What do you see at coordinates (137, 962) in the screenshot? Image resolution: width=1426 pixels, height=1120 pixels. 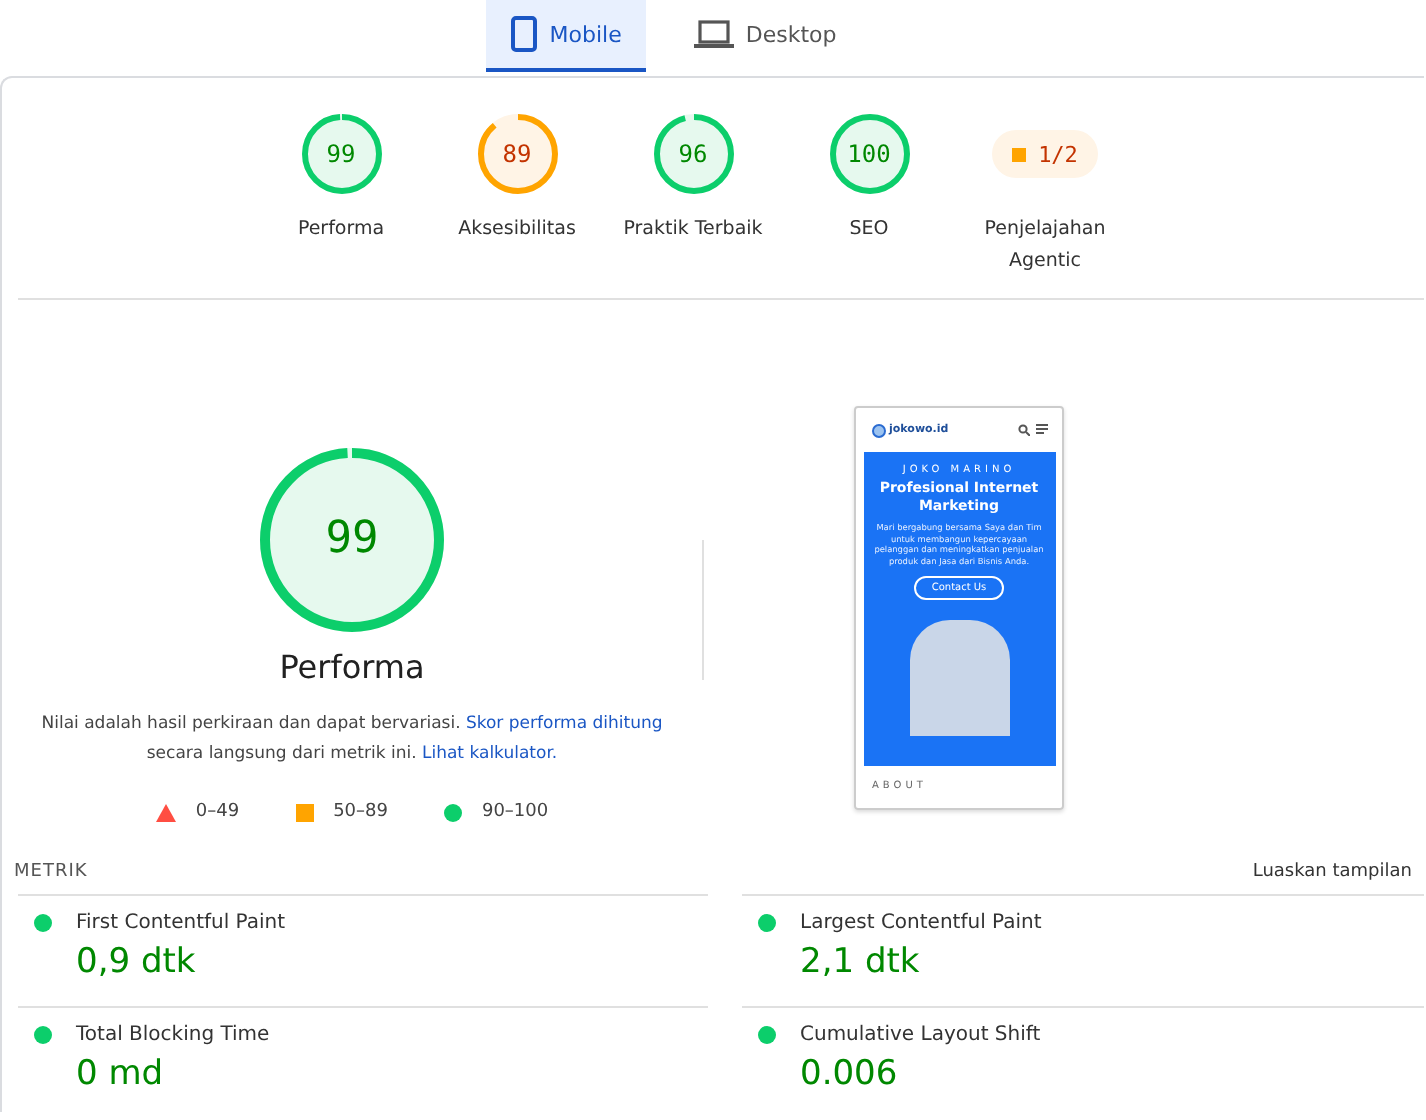 I see `metric-value: 0,9 dtk` at bounding box center [137, 962].